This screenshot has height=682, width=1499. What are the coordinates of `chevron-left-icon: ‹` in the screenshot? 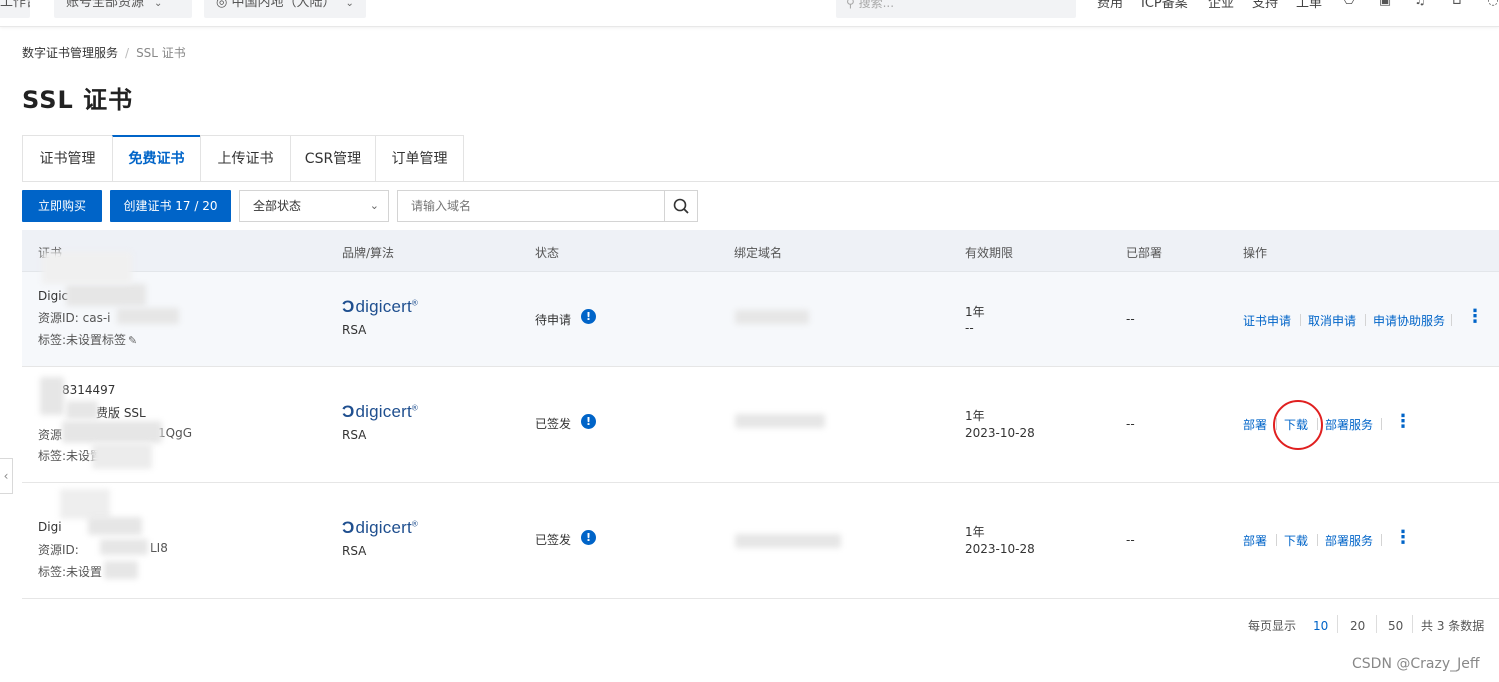 It's located at (6, 476).